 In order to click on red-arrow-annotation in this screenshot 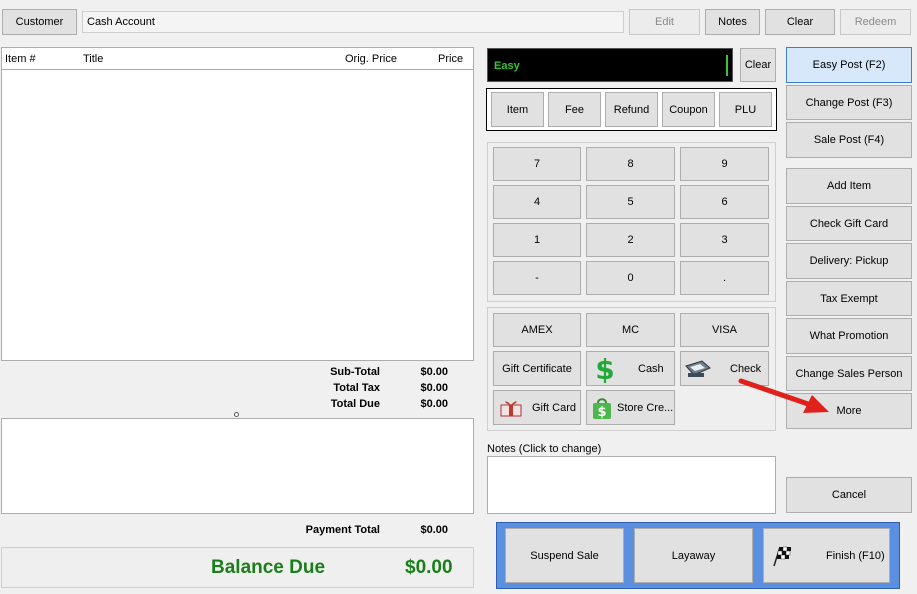, I will do `click(783, 395)`.